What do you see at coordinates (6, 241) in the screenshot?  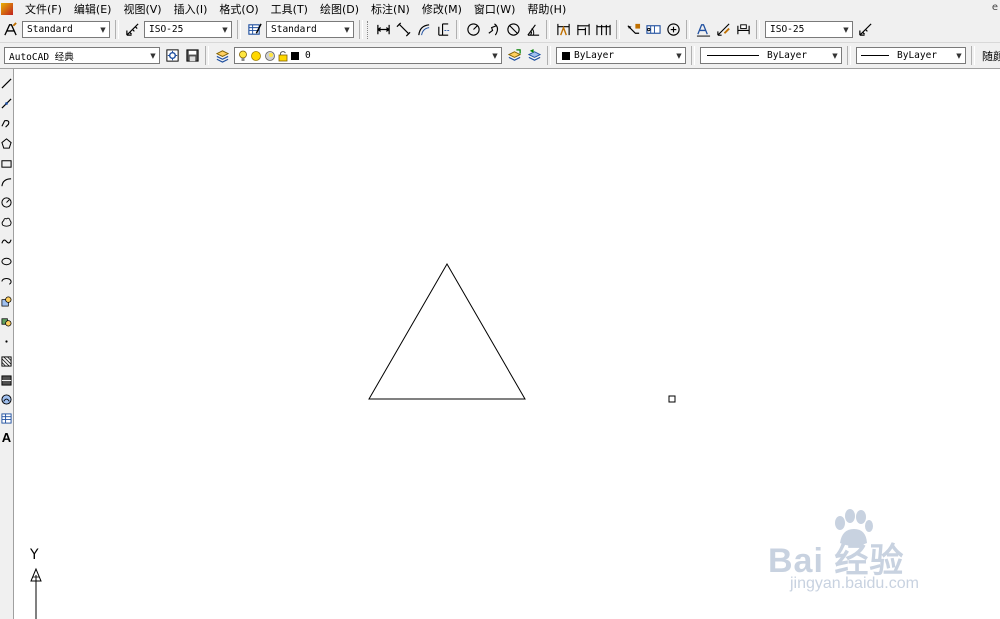 I see `spline-tool-icon` at bounding box center [6, 241].